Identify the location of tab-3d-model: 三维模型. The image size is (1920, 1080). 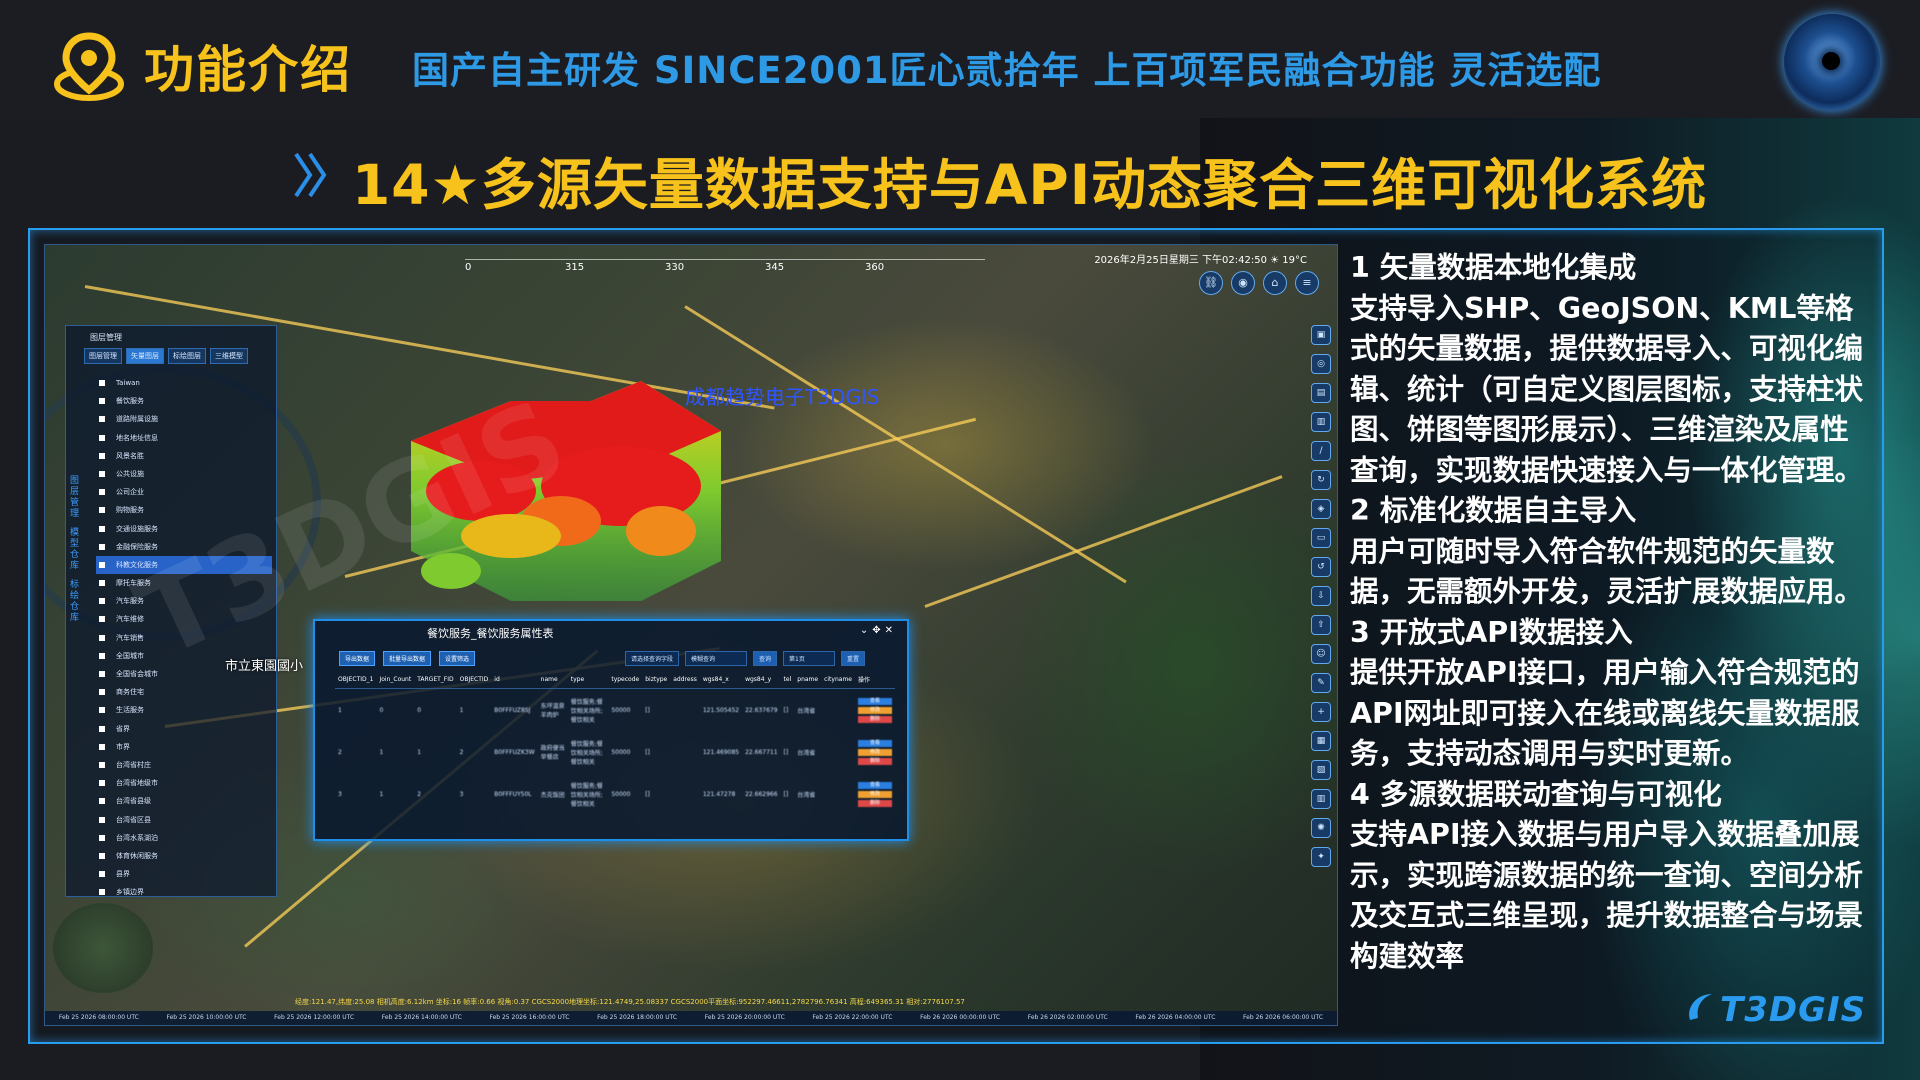
(229, 356).